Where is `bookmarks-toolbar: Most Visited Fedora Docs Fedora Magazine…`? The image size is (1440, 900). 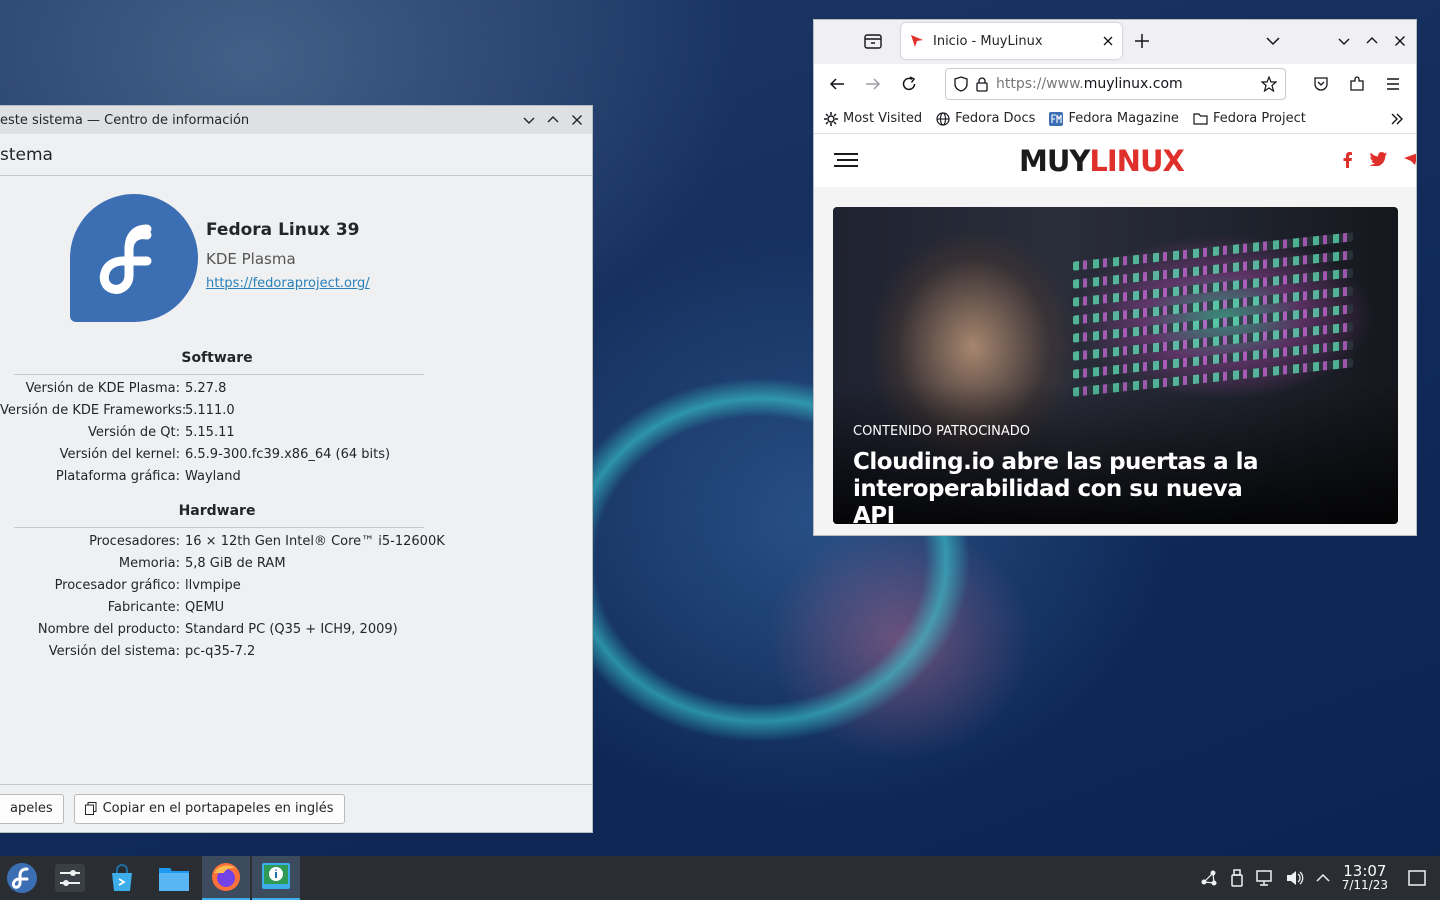 bookmarks-toolbar: Most Visited Fedora Docs Fedora Magazine… is located at coordinates (1115, 119).